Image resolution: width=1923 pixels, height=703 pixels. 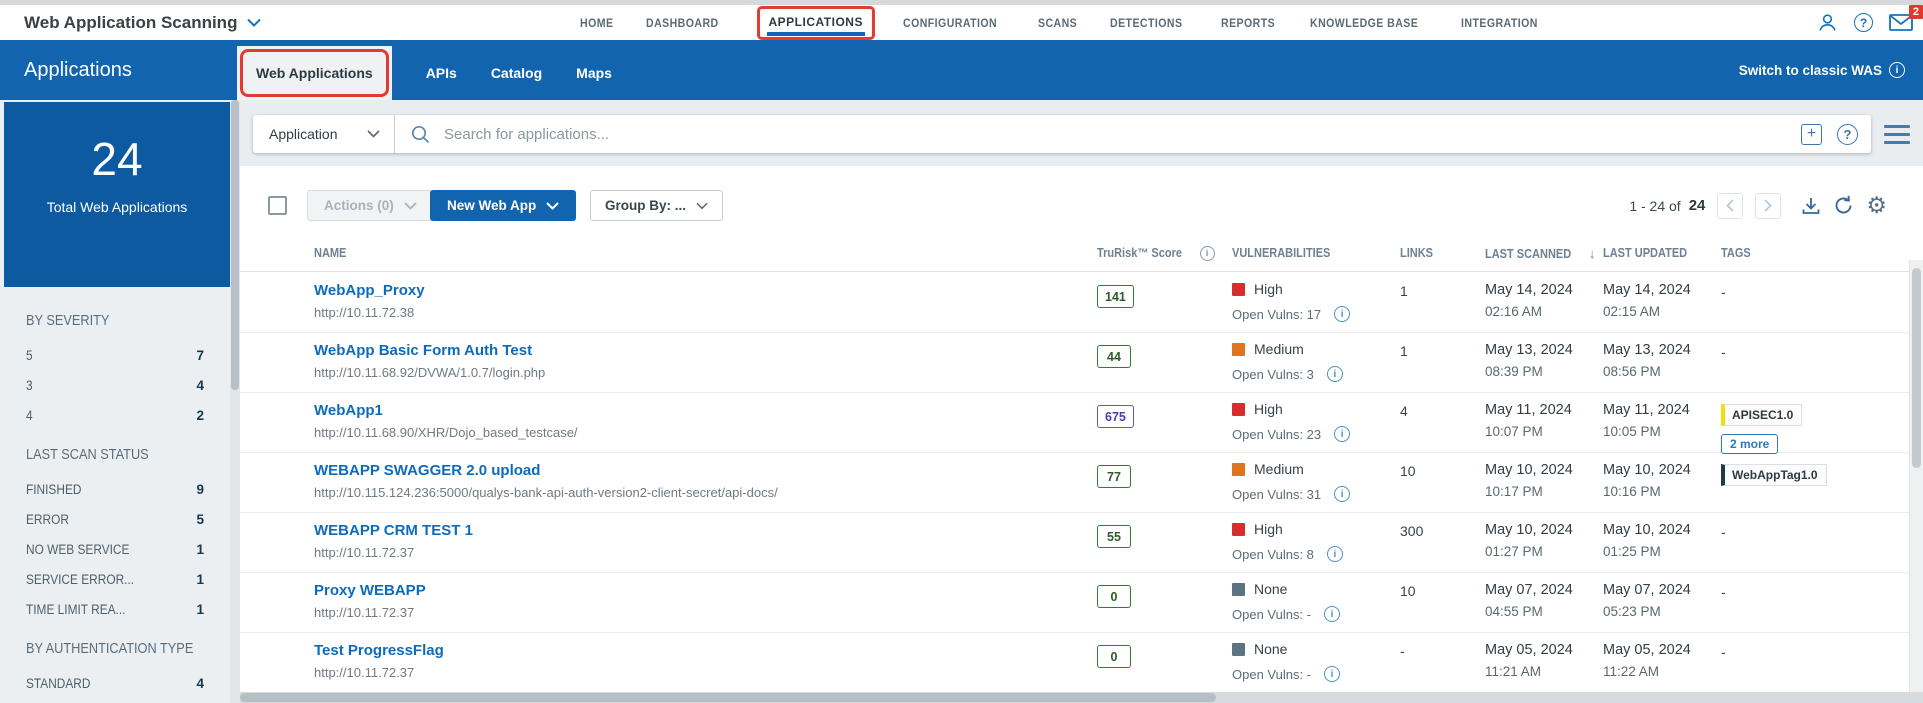 What do you see at coordinates (277, 205) in the screenshot?
I see `select-all-checkbox` at bounding box center [277, 205].